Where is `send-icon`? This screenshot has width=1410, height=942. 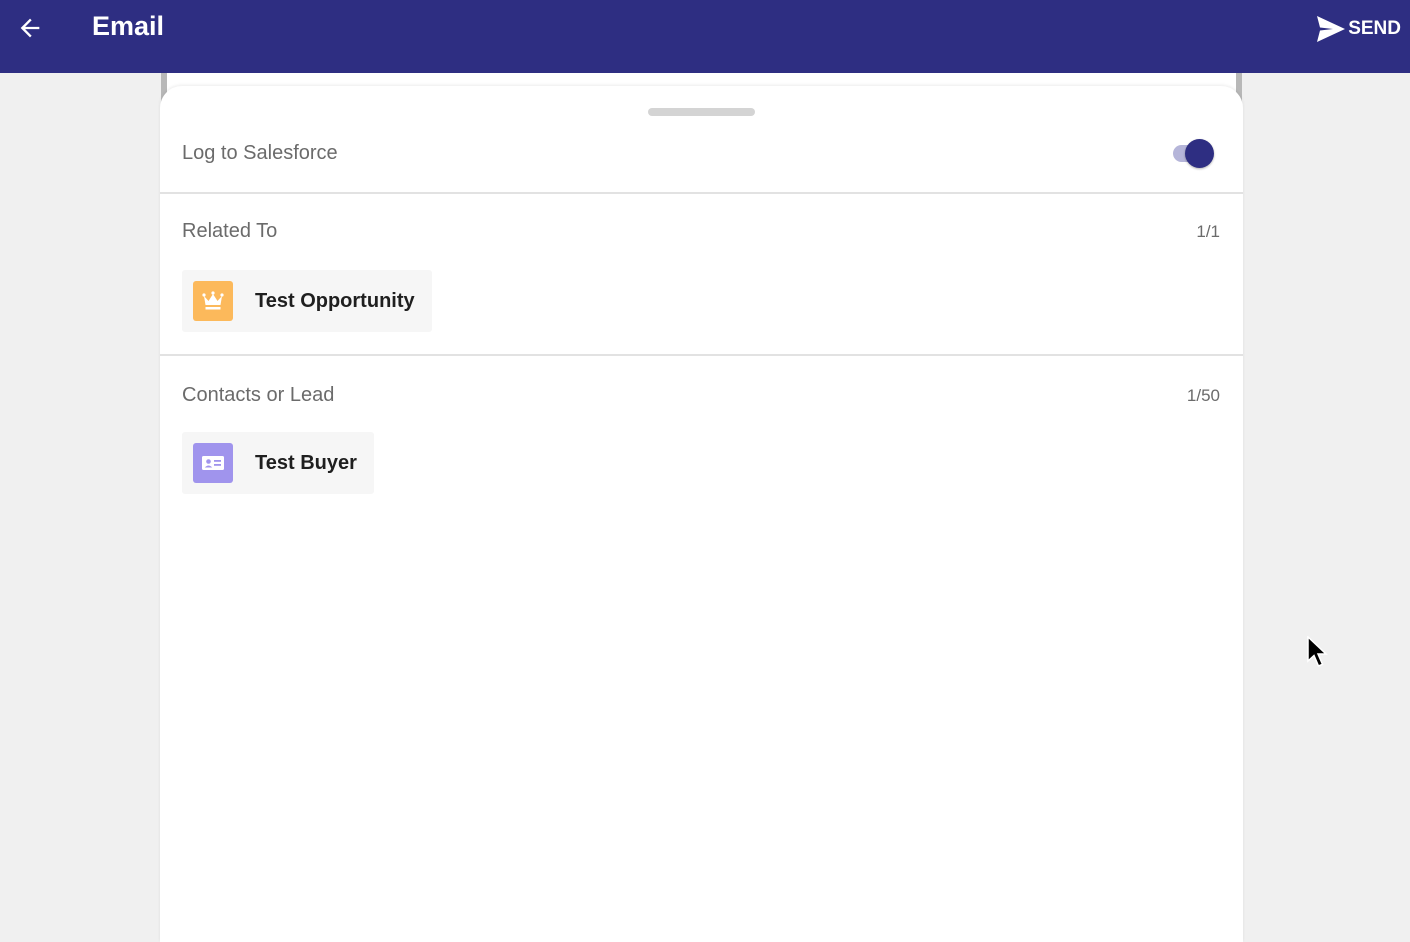
send-icon is located at coordinates (1331, 29).